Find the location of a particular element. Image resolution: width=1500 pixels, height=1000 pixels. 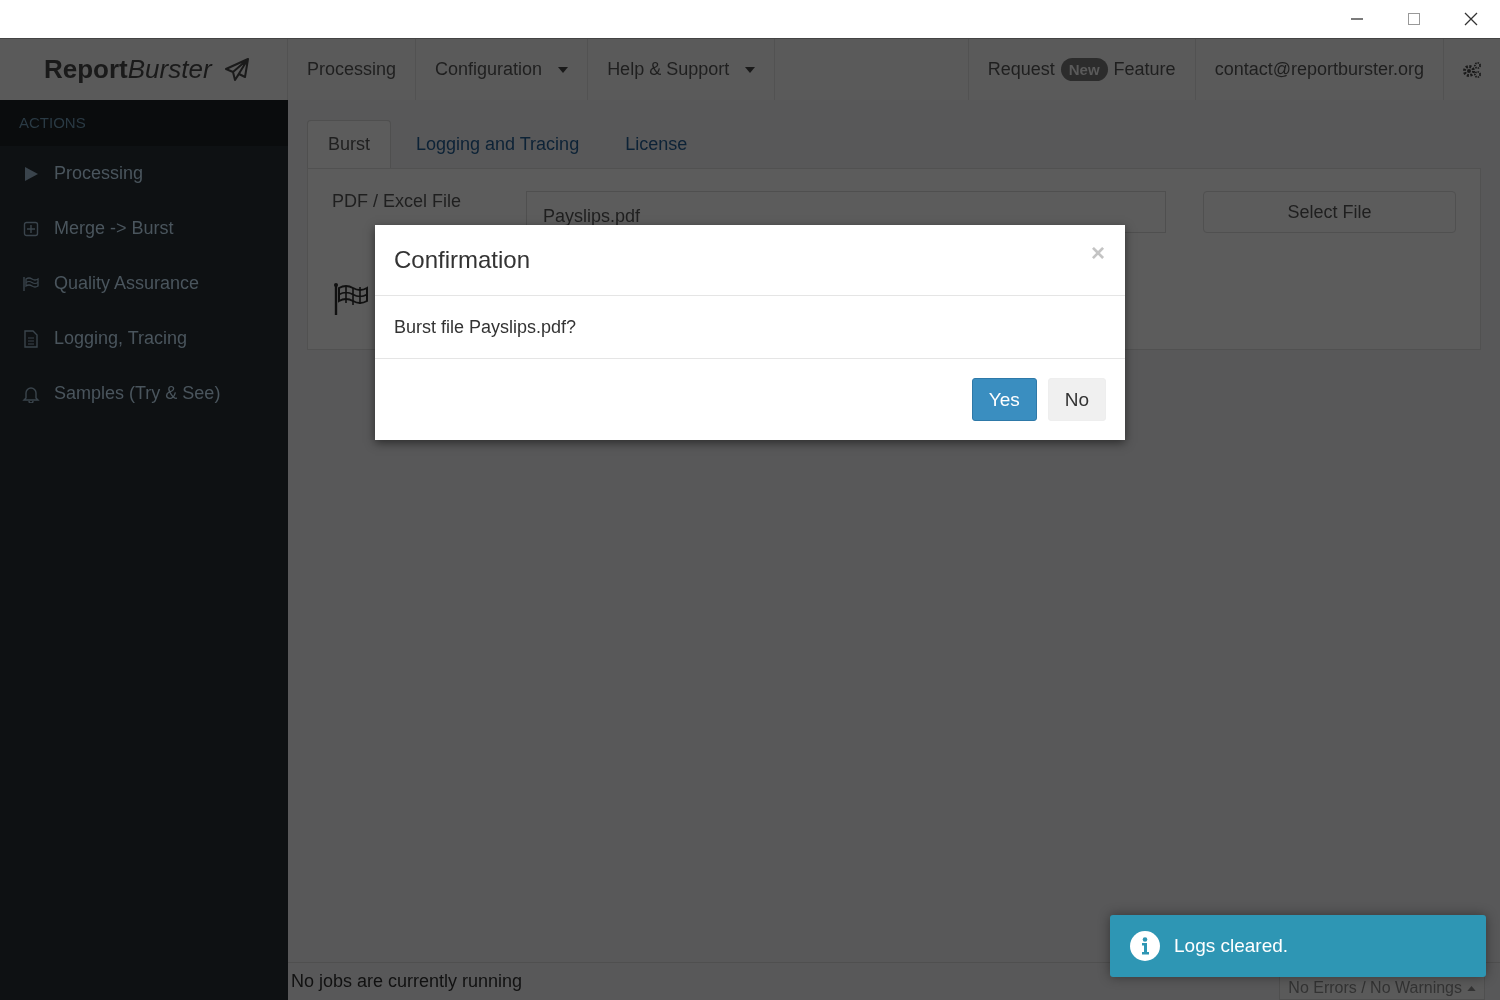

status-text: No jobs are currently running is located at coordinates (407, 981).